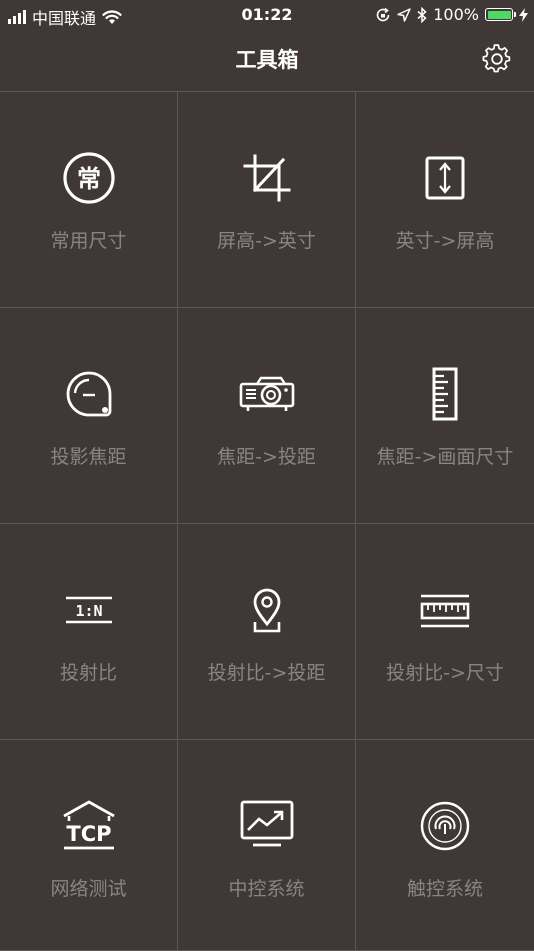 The image size is (534, 951). Describe the element at coordinates (266, 889) in the screenshot. I see `tool-label: 中控系统` at that location.